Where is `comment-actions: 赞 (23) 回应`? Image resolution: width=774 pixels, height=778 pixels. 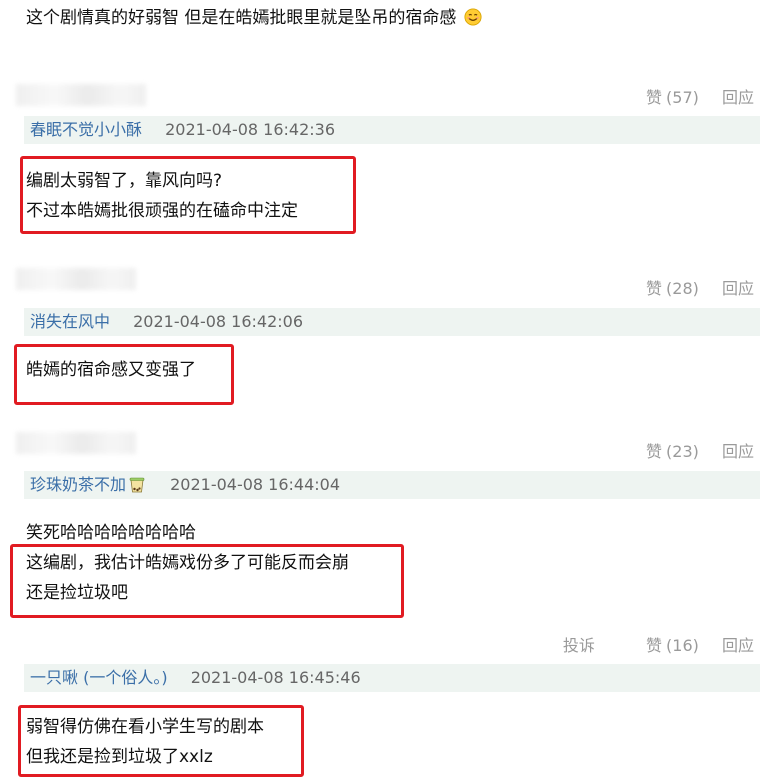
comment-actions: 赞 (23) 回应 is located at coordinates (682, 450).